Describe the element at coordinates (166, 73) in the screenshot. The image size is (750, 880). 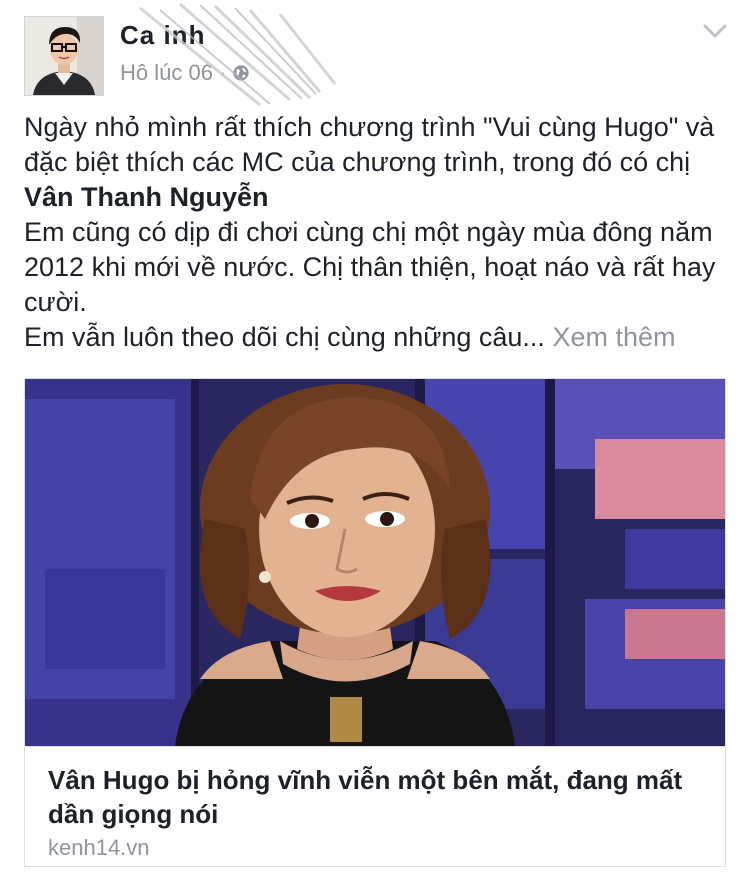
I see `post-timestamp: Hô lúc 06` at that location.